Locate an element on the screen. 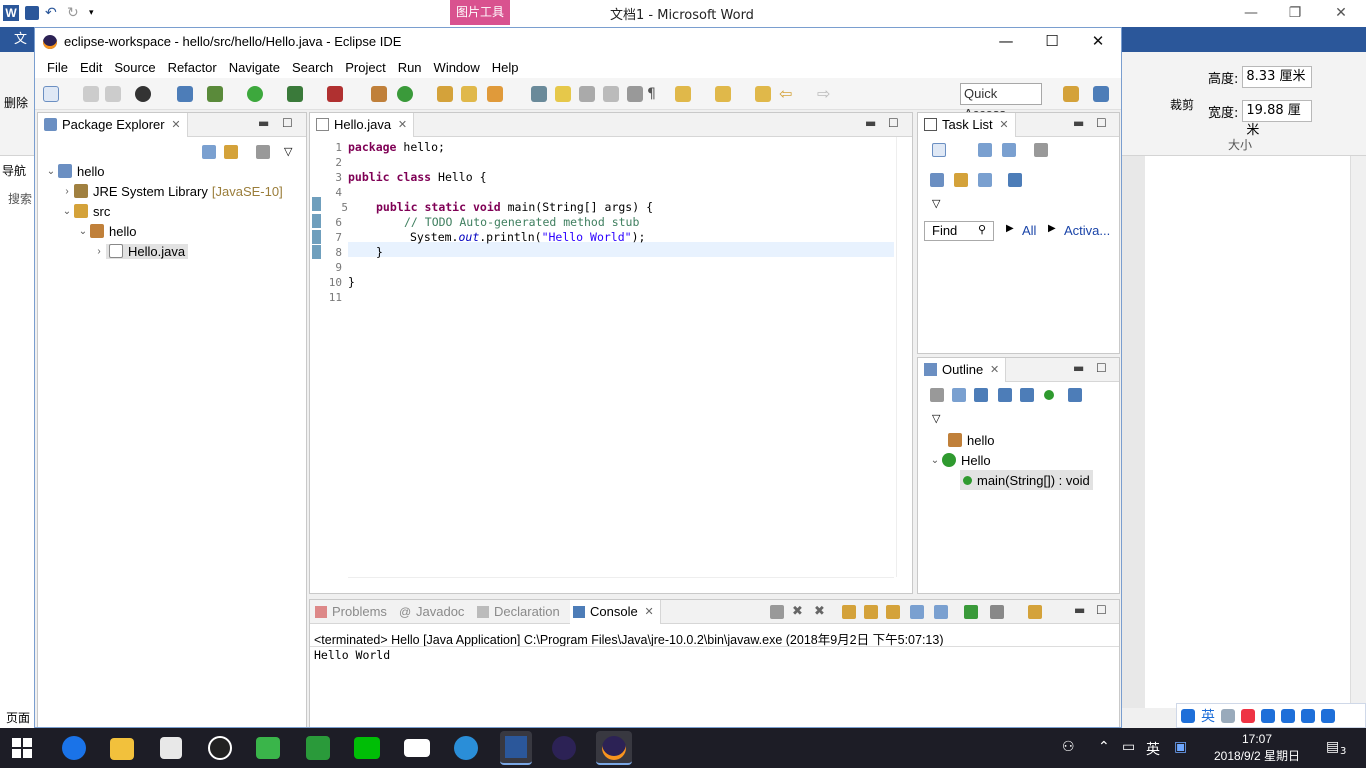  forward-icon: ⇨ is located at coordinates (825, 94).